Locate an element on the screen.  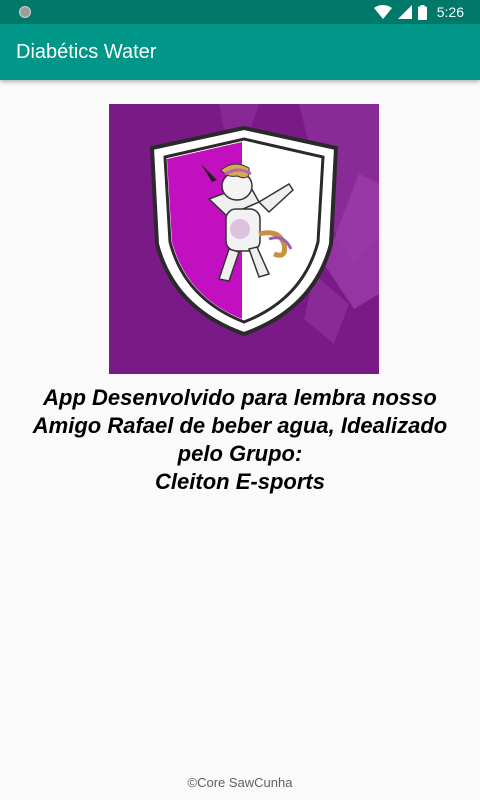
copyright-text: ©Core SawCunha is located at coordinates (240, 782).